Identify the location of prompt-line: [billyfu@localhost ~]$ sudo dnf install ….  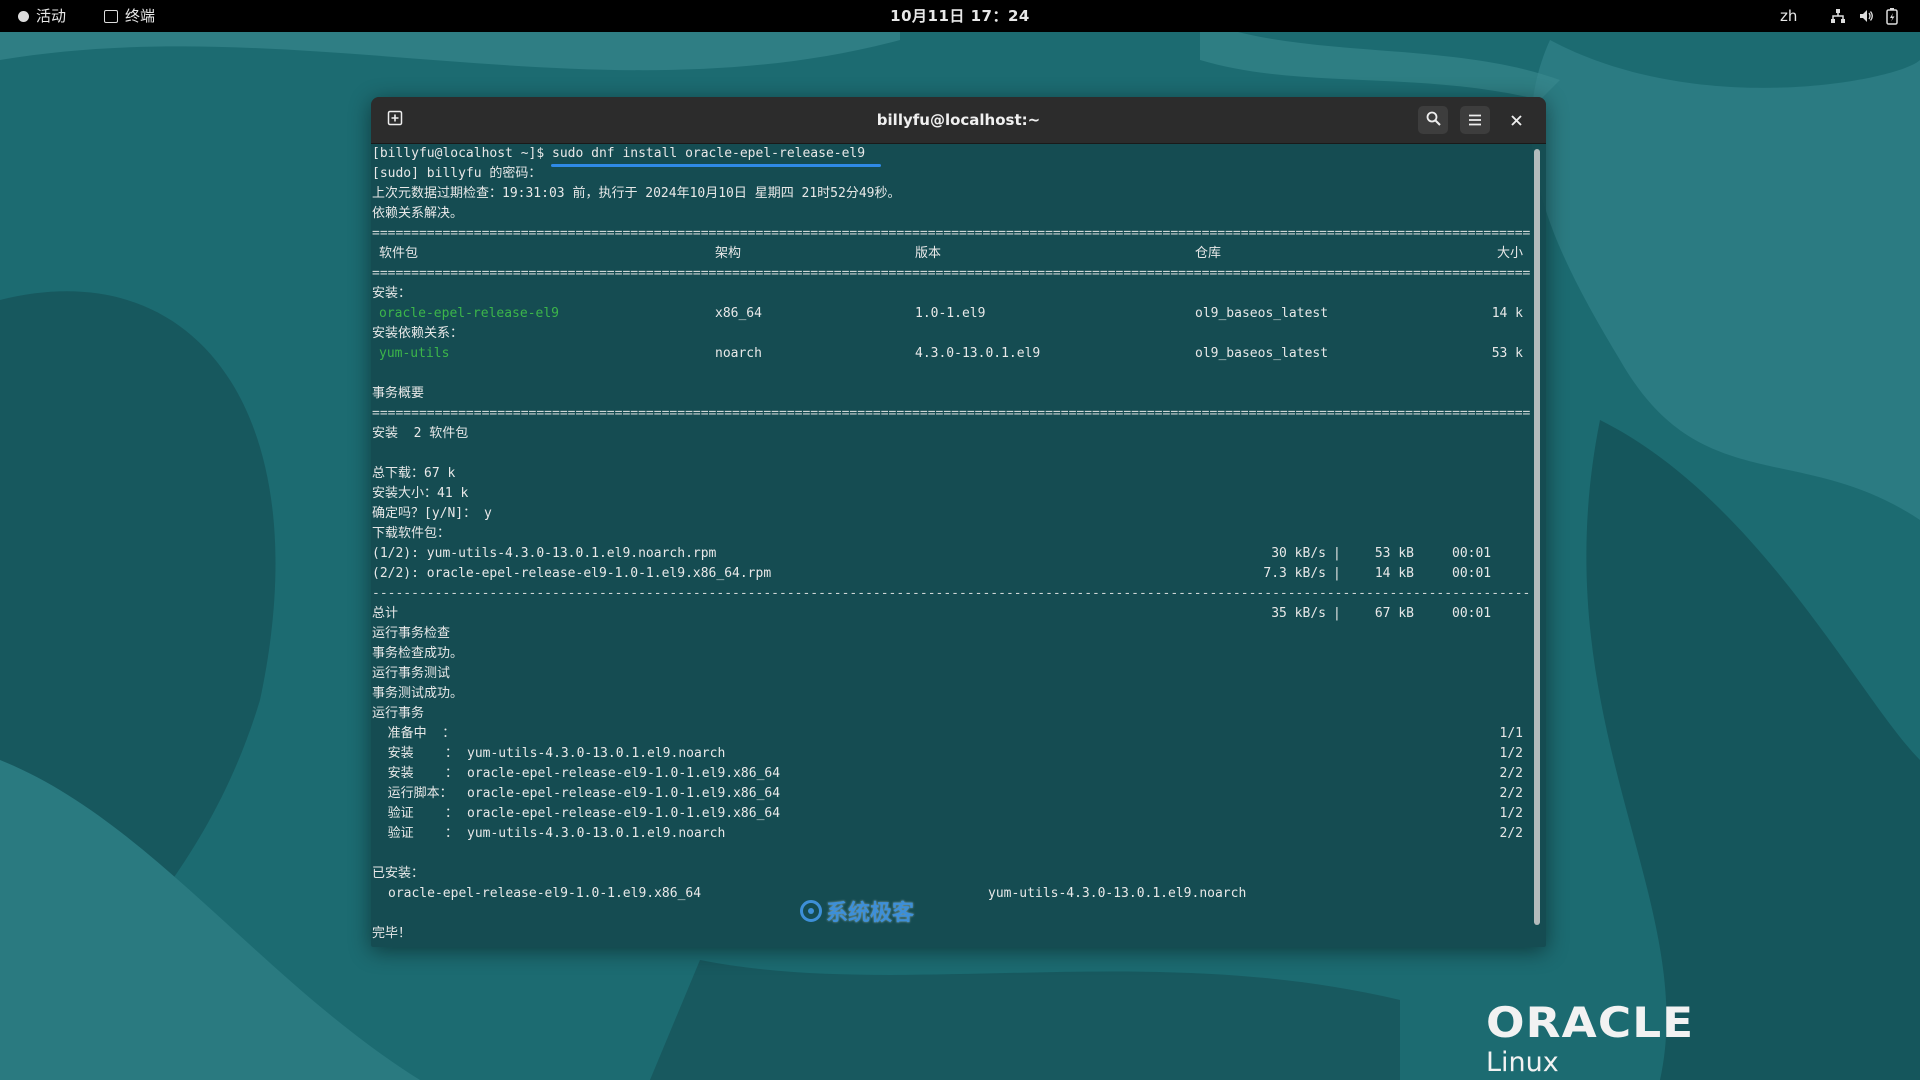
(619, 153).